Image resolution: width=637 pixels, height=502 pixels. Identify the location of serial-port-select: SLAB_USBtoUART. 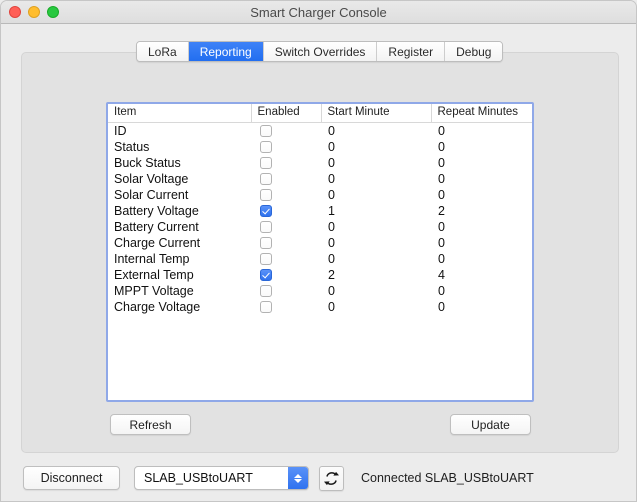
(221, 478).